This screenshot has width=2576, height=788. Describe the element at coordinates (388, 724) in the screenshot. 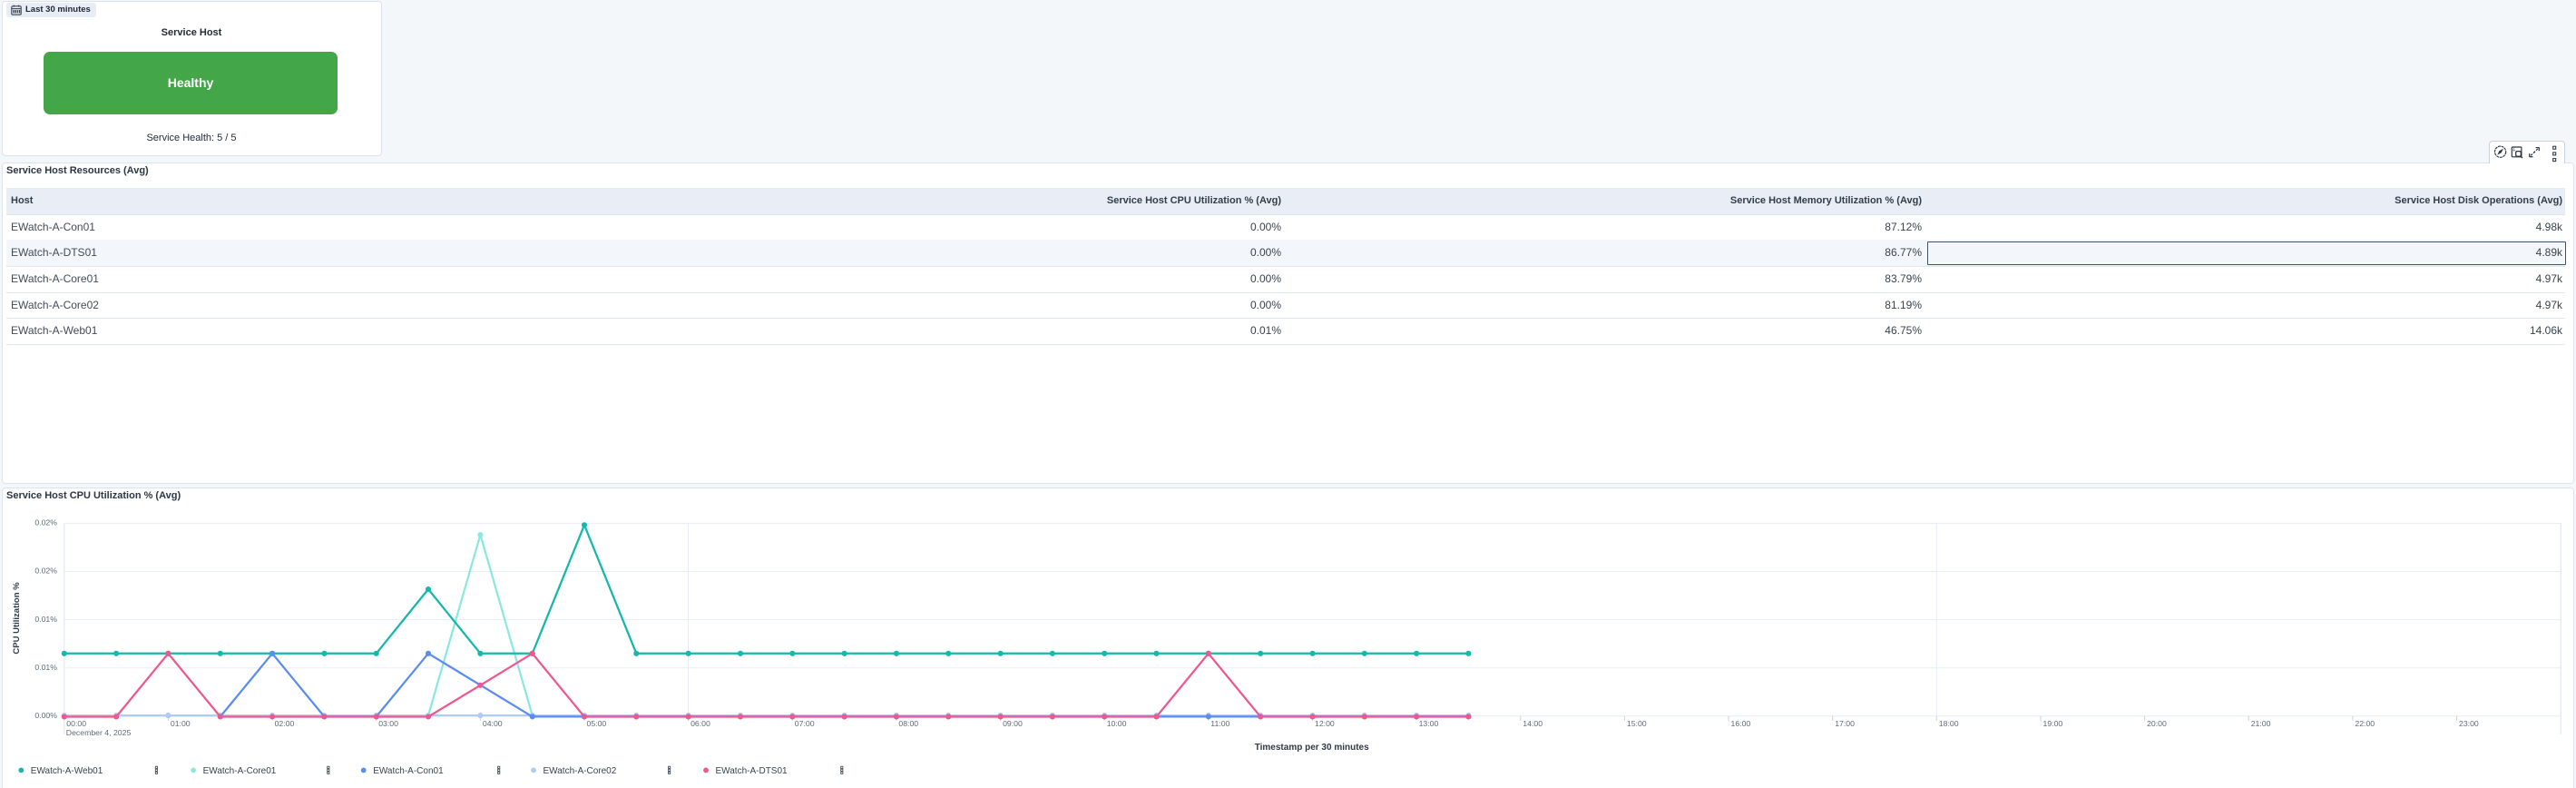

I see `svg-text: 03:00` at that location.